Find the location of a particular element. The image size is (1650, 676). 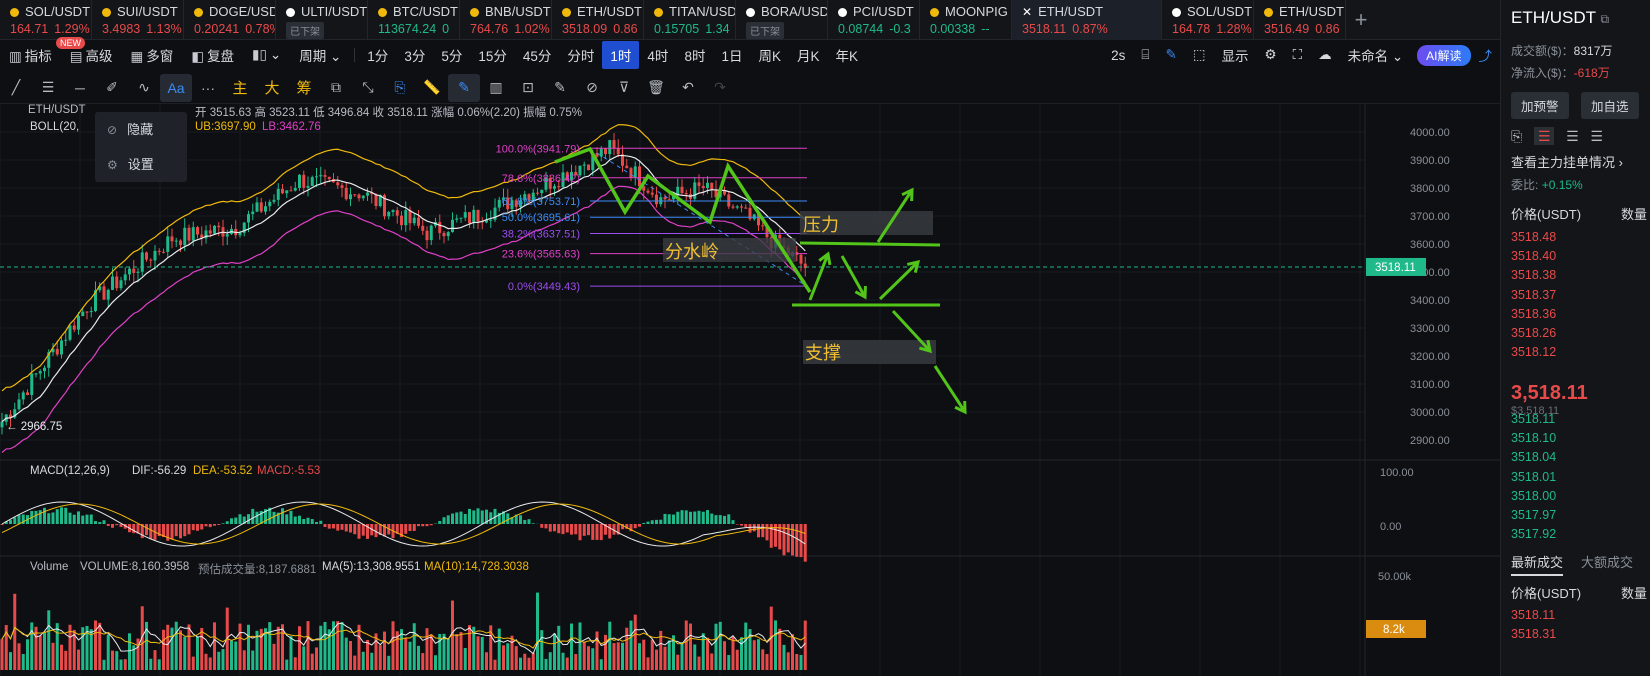

symbol-tab: SUI/USDT 3.4983 1.13% is located at coordinates (138, 20).